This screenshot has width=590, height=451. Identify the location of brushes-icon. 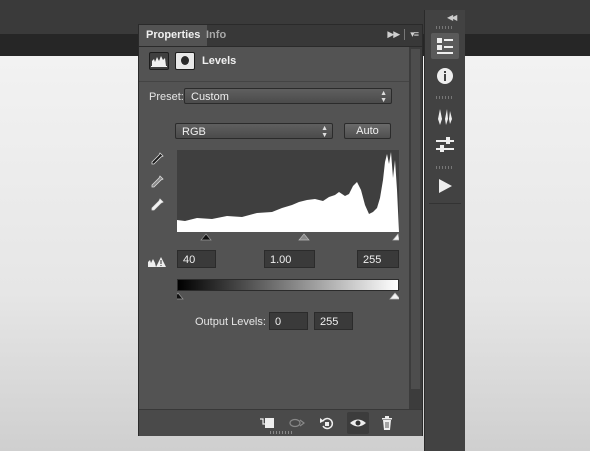
(445, 117).